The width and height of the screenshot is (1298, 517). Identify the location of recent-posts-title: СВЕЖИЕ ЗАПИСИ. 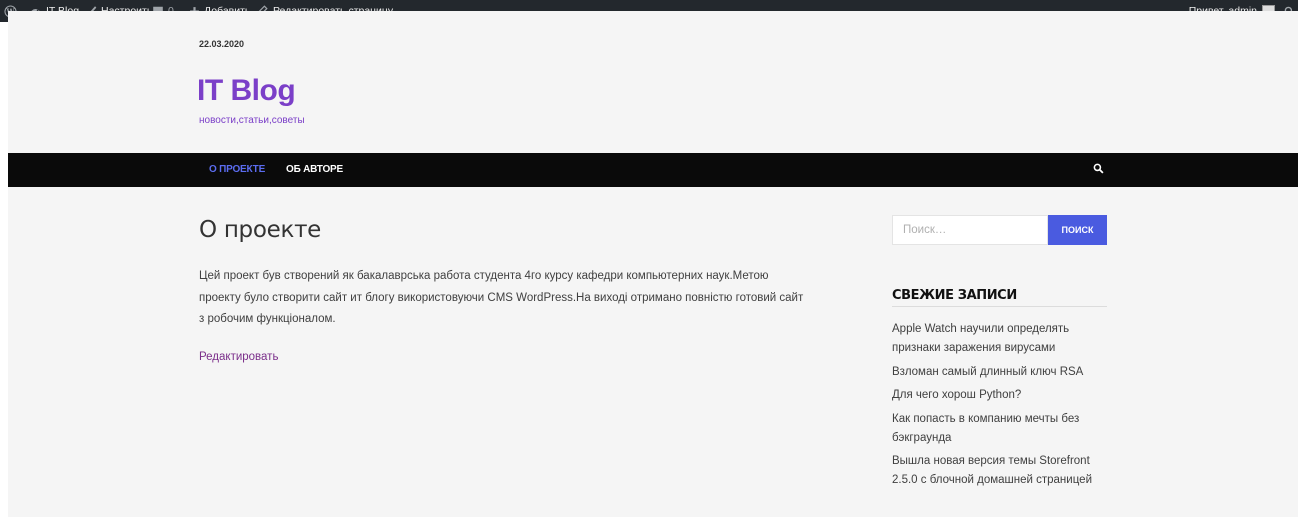
(954, 295).